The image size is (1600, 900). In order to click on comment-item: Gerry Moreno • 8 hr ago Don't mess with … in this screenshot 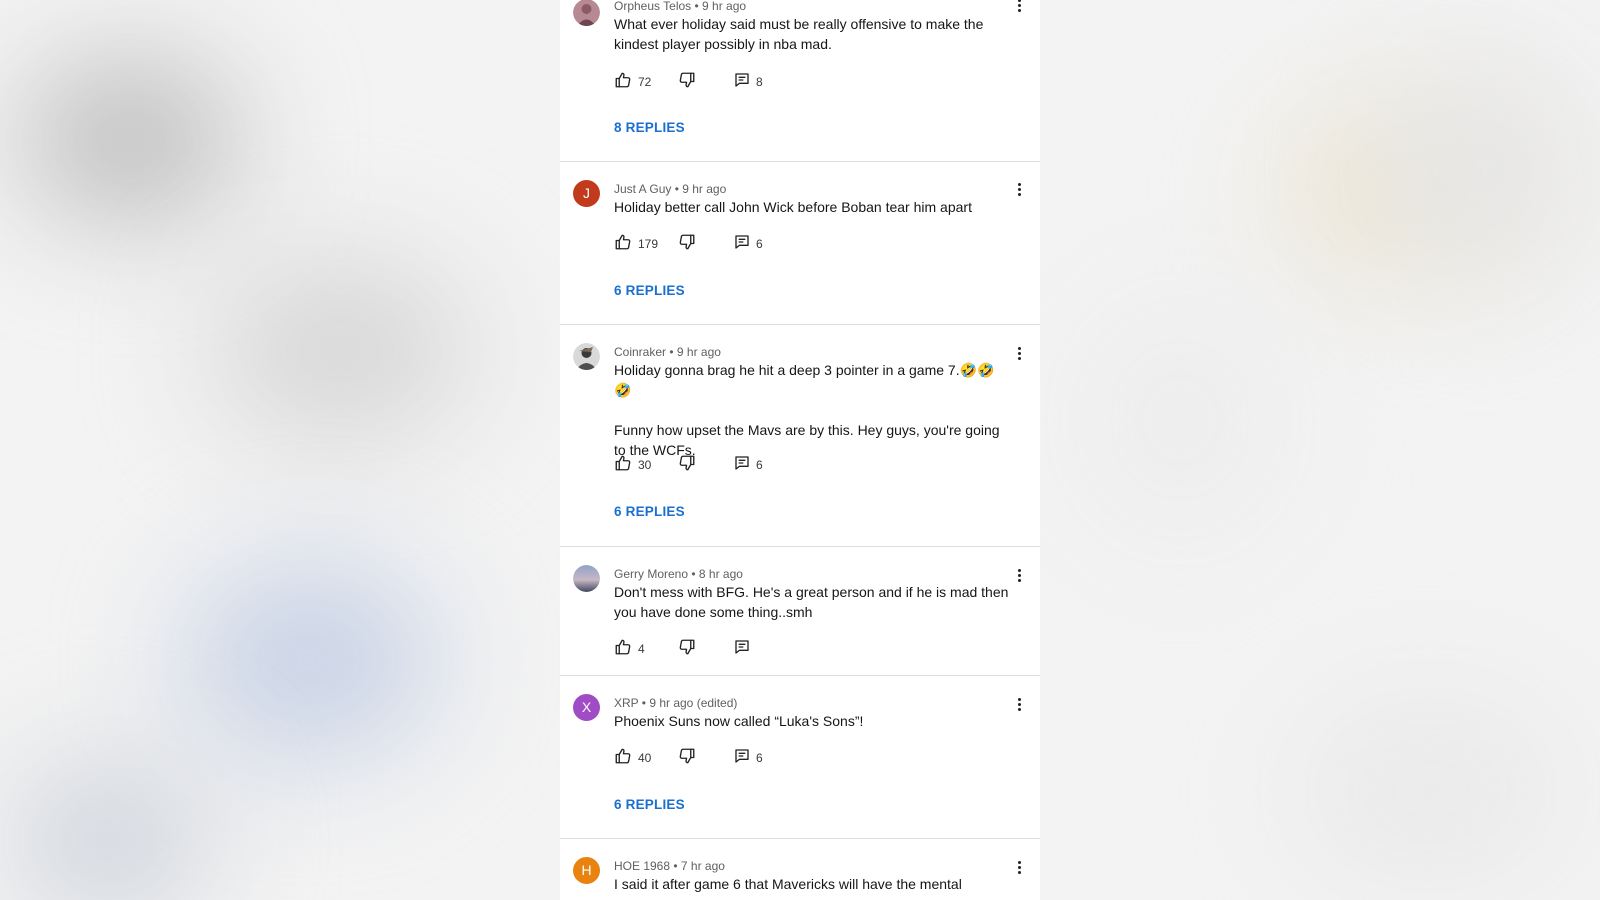, I will do `click(800, 611)`.